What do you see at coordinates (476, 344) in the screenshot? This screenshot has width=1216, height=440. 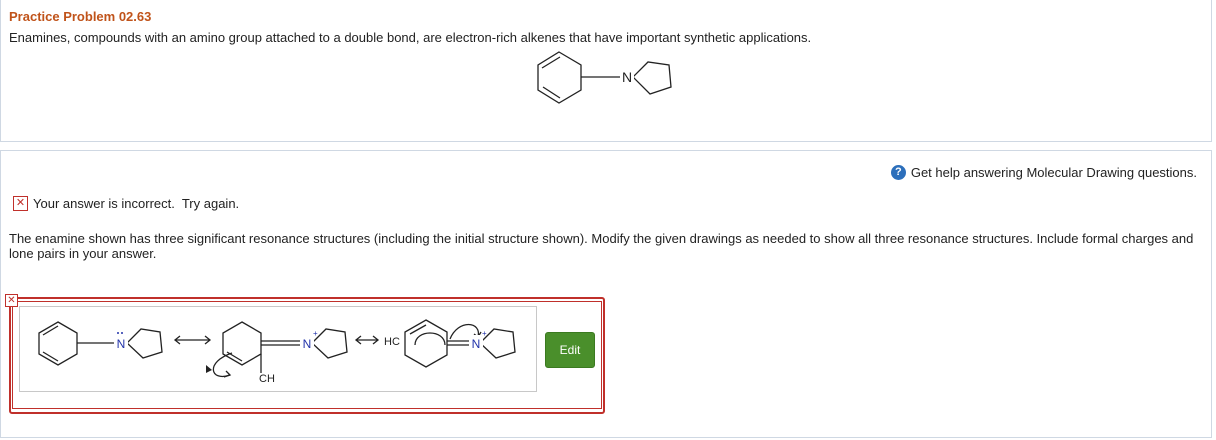 I see `structure-3-nitrogen: N` at bounding box center [476, 344].